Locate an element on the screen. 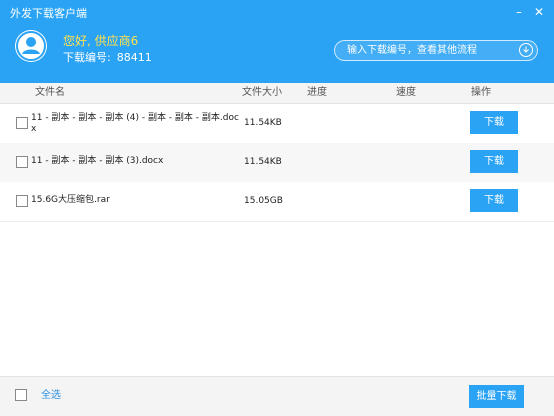 The image size is (554, 416). table-header: 文件名 文件大小 进度 速度 操作 is located at coordinates (277, 93).